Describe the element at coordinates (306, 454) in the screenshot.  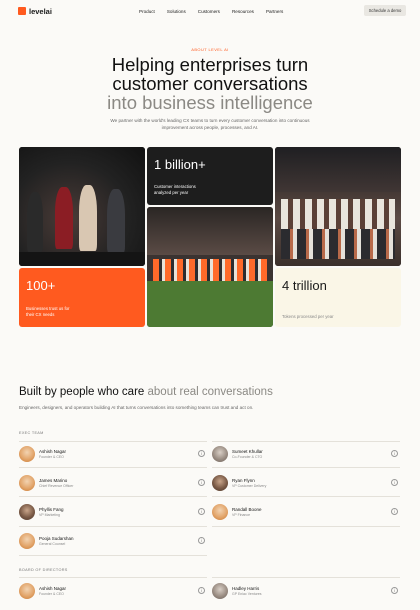
I see `person-card: Sumeet Khullar Co-Founder & CTO i` at that location.